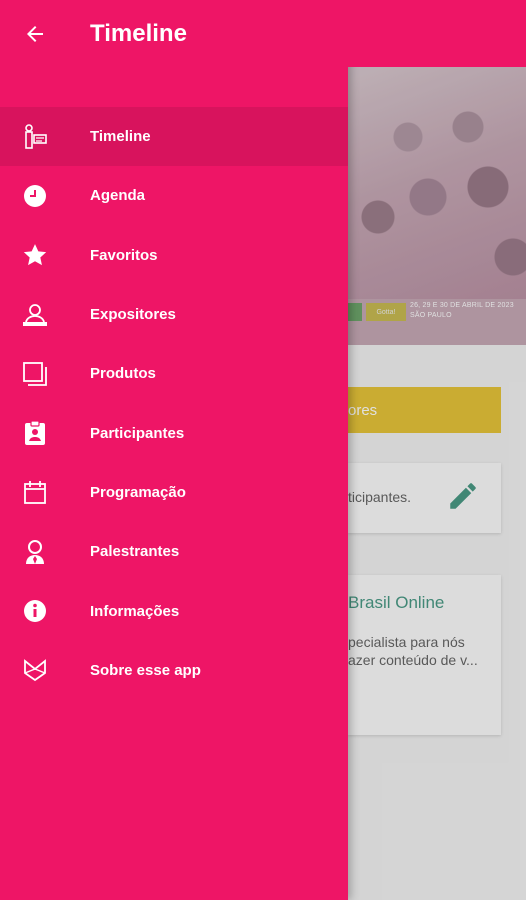 The image size is (526, 900). I want to click on menu-item-expositores: Expositores, so click(174, 314).